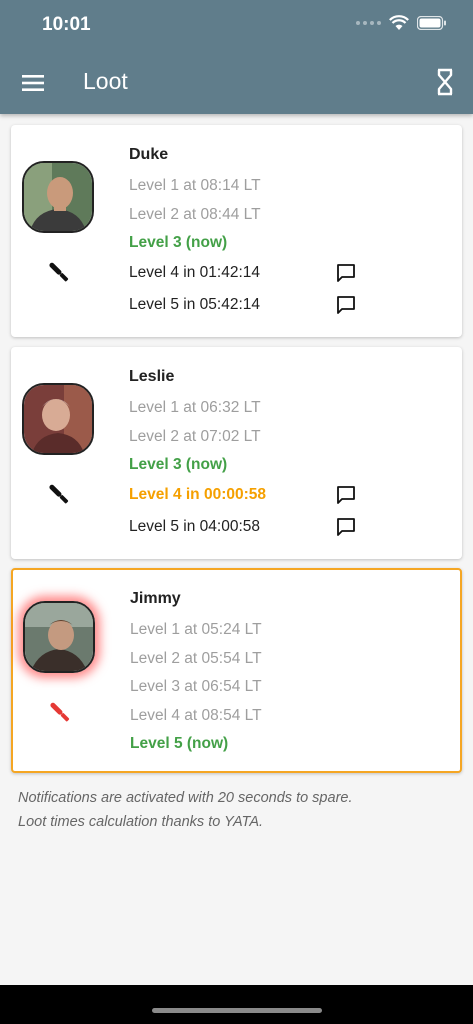 This screenshot has height=1024, width=473. Describe the element at coordinates (149, 154) in the screenshot. I see `npc-name: Duke` at that location.